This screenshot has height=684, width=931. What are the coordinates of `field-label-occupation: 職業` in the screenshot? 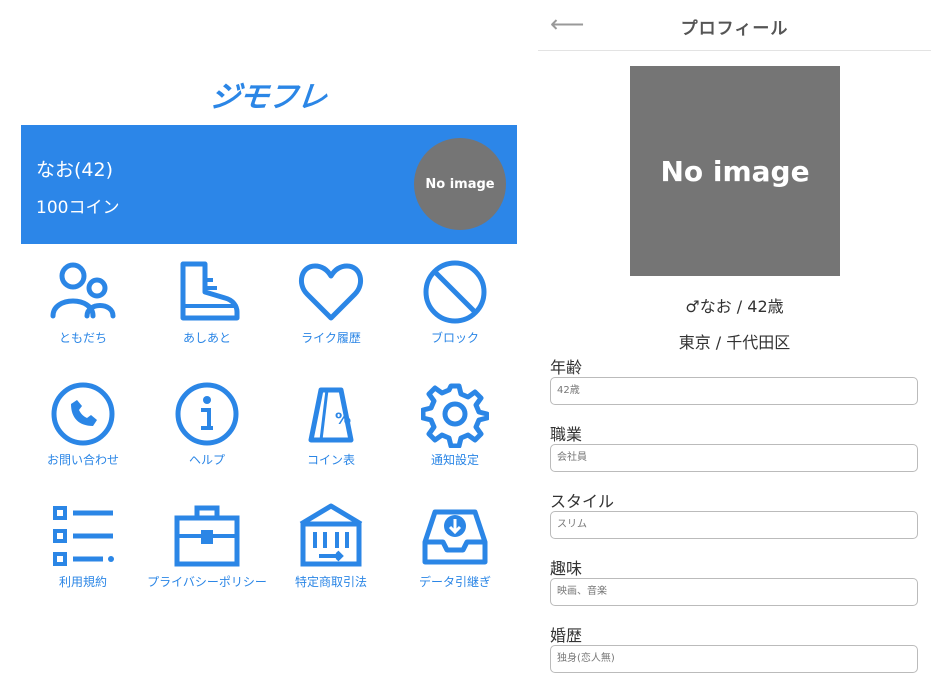 It's located at (566, 434).